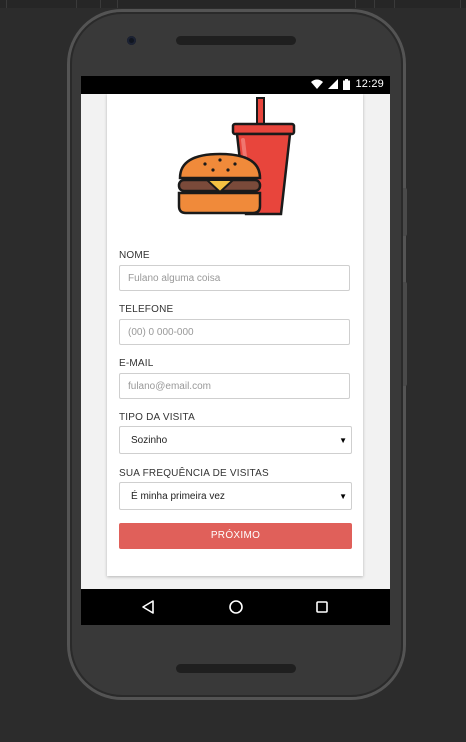  Describe the element at coordinates (157, 417) in the screenshot. I see `tipo-visita-label: TIPO DA VISITA` at that location.